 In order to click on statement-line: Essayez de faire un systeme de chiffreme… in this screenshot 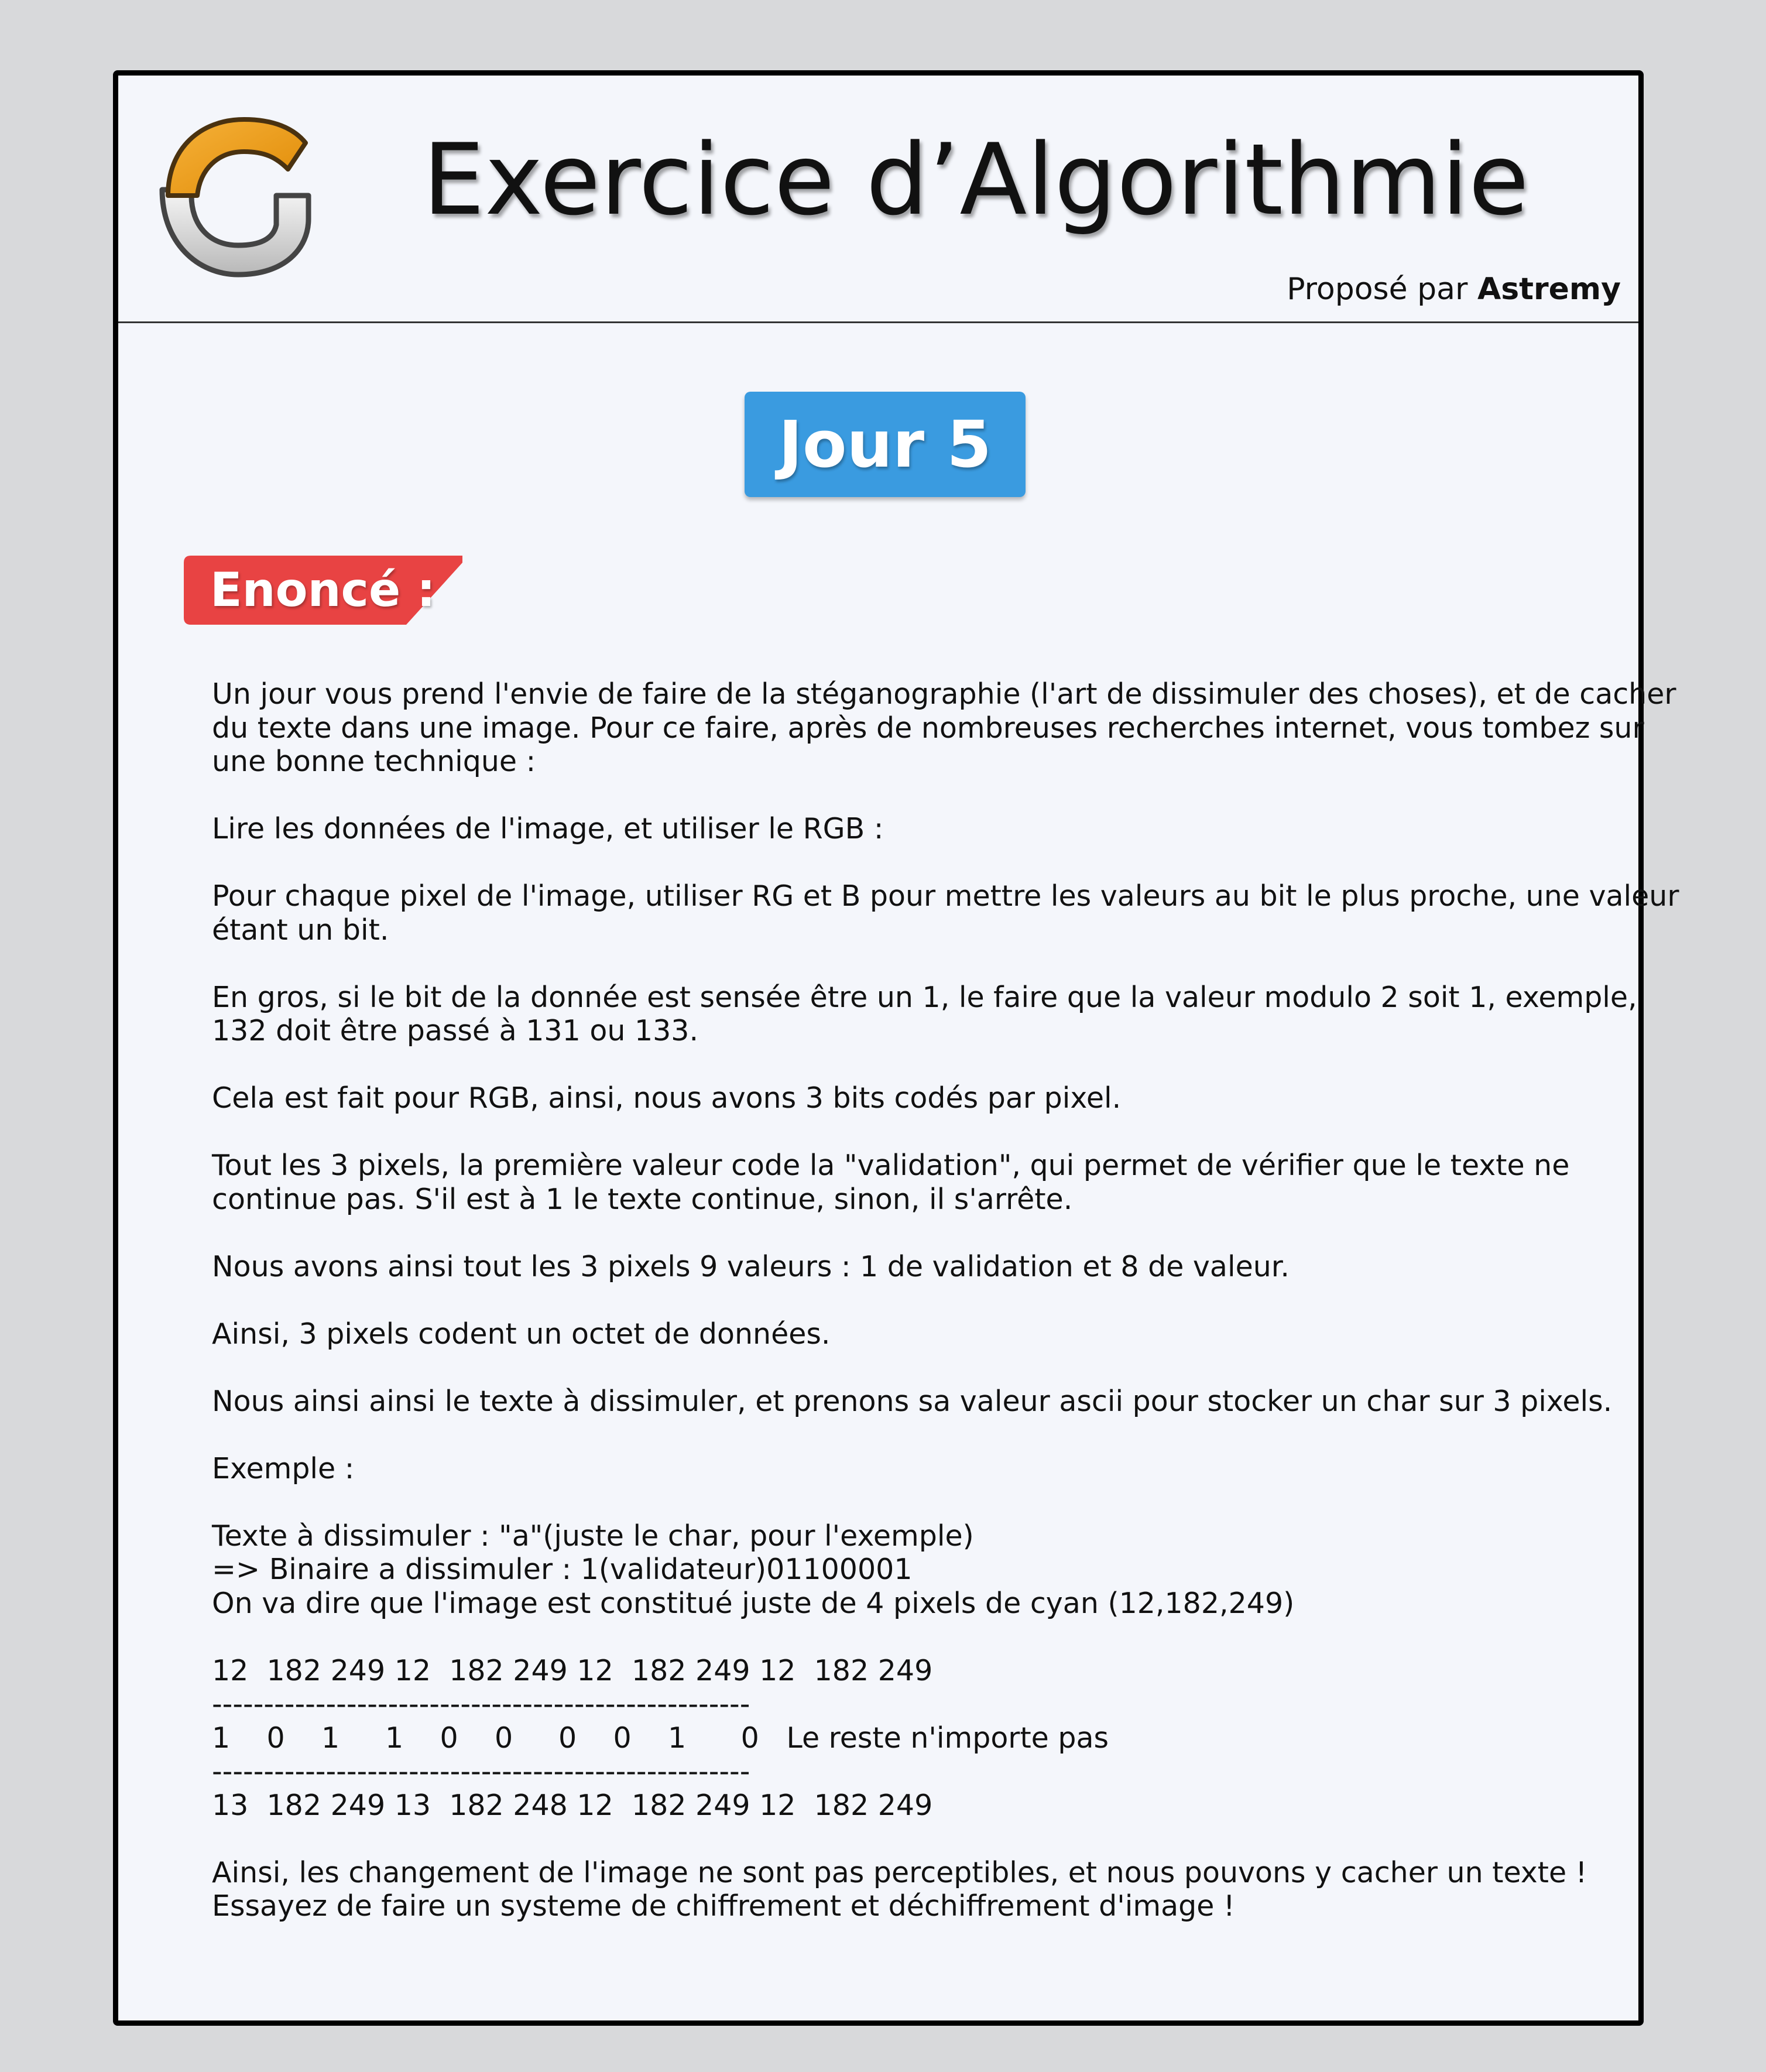, I will do `click(723, 1906)`.